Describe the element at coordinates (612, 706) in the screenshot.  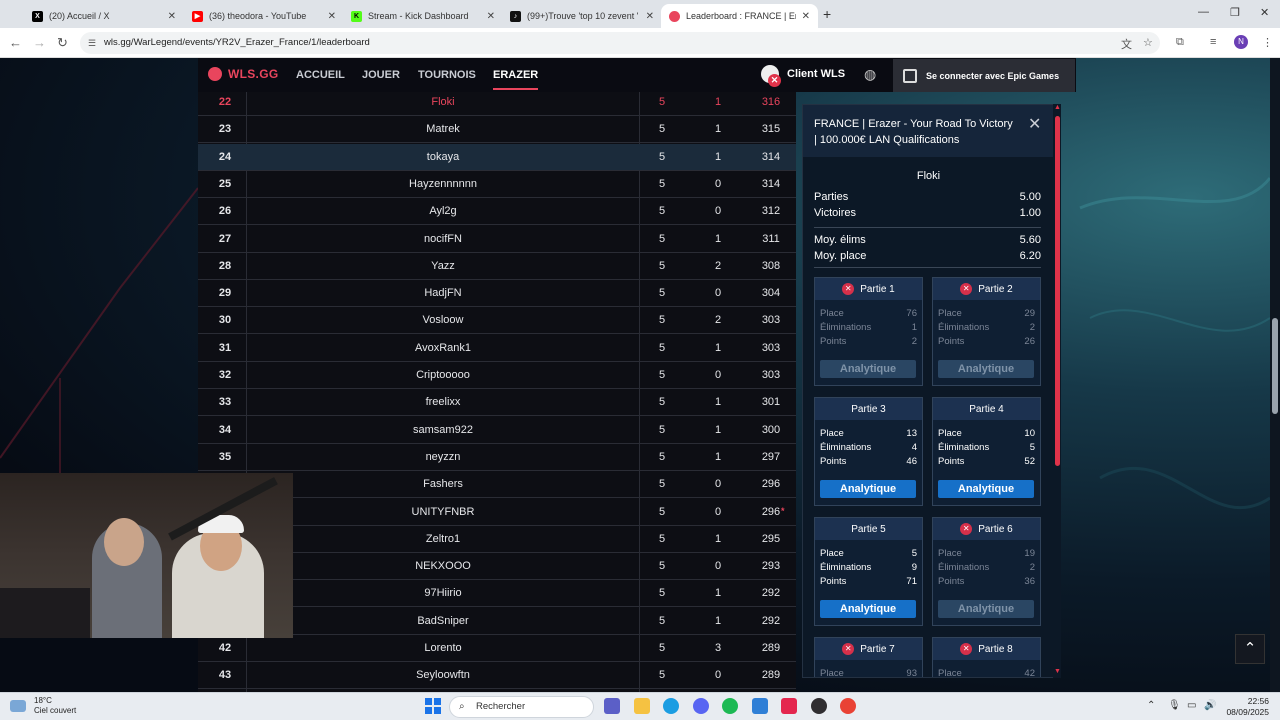
I see `teams-icon` at that location.